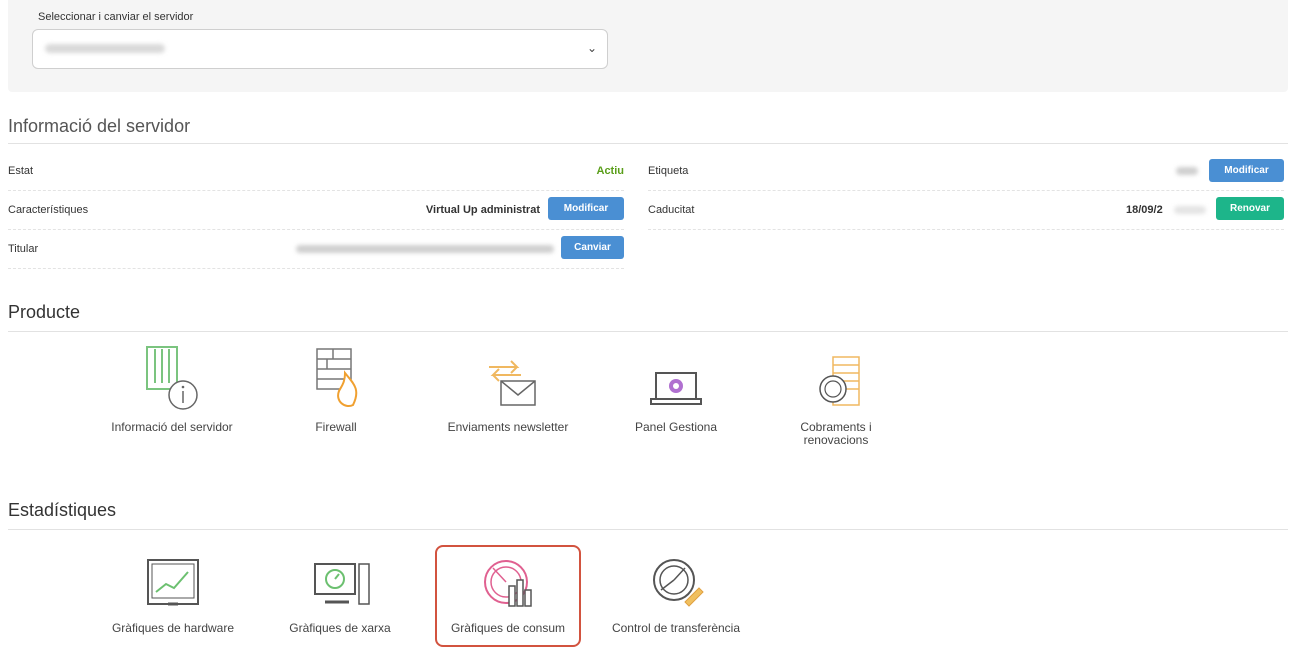 The height and width of the screenshot is (659, 1293). I want to click on modify-tag-button: Modificar, so click(1246, 170).